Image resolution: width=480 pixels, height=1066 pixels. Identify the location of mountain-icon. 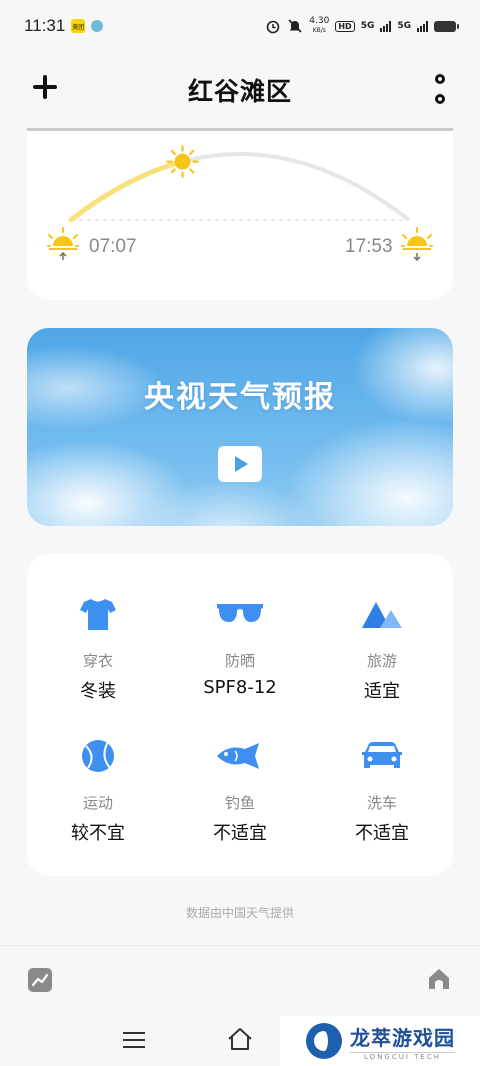
(382, 614).